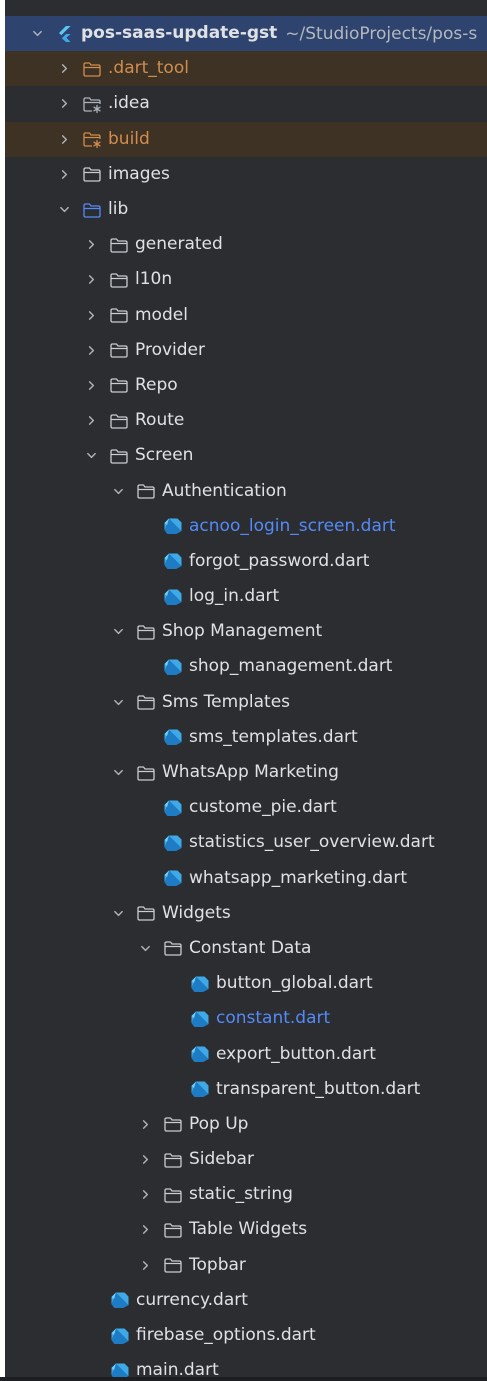 This screenshot has height=1381, width=487. What do you see at coordinates (246, 350) in the screenshot?
I see `tree-row-folder-provider: Provider` at bounding box center [246, 350].